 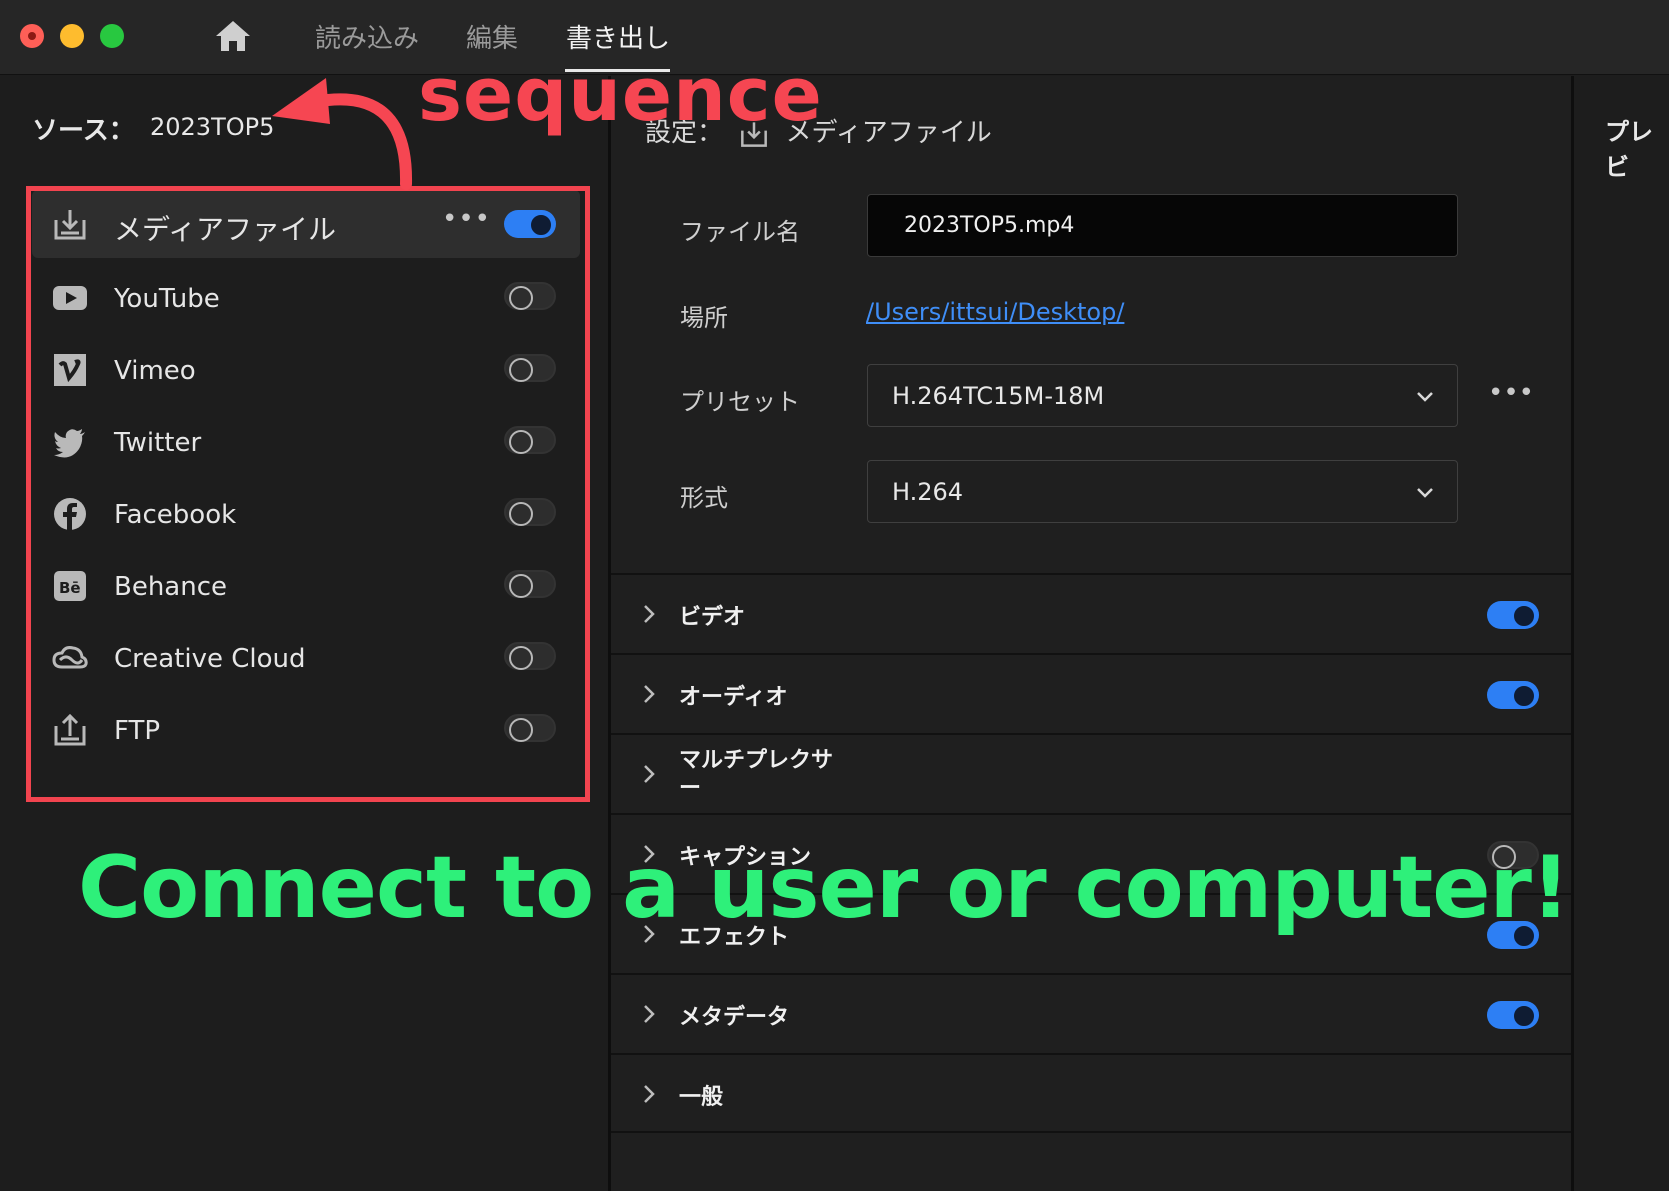 I want to click on section-label: メタデータ, so click(x=734, y=1017).